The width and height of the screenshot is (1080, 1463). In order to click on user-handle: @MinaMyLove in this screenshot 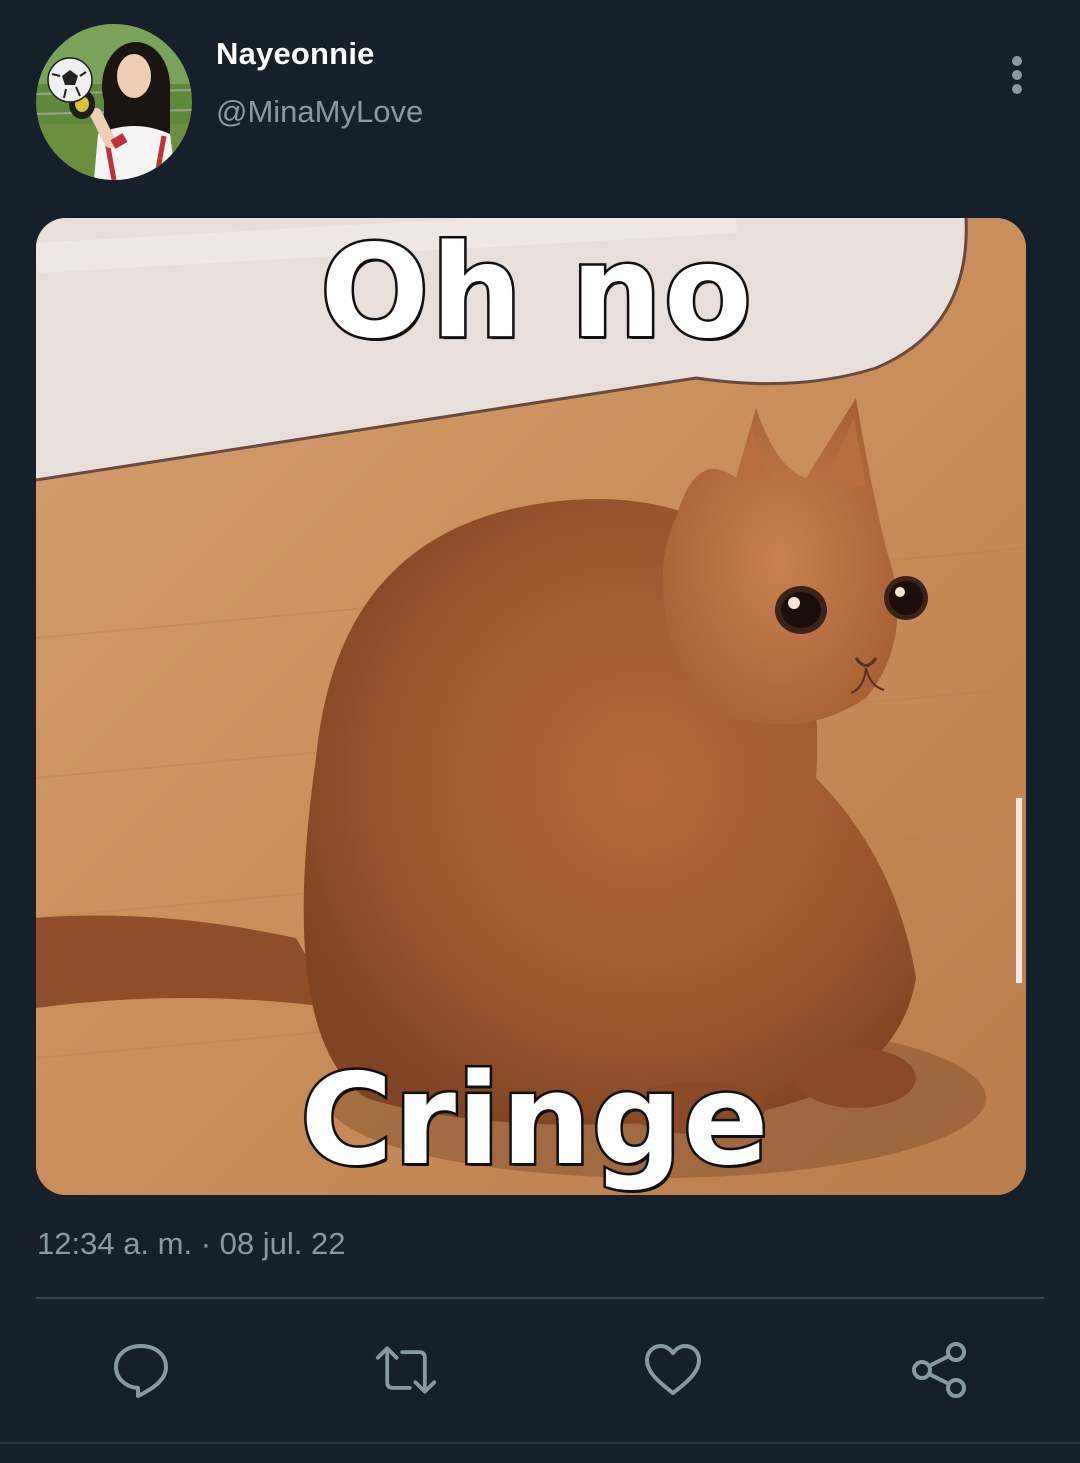, I will do `click(319, 112)`.